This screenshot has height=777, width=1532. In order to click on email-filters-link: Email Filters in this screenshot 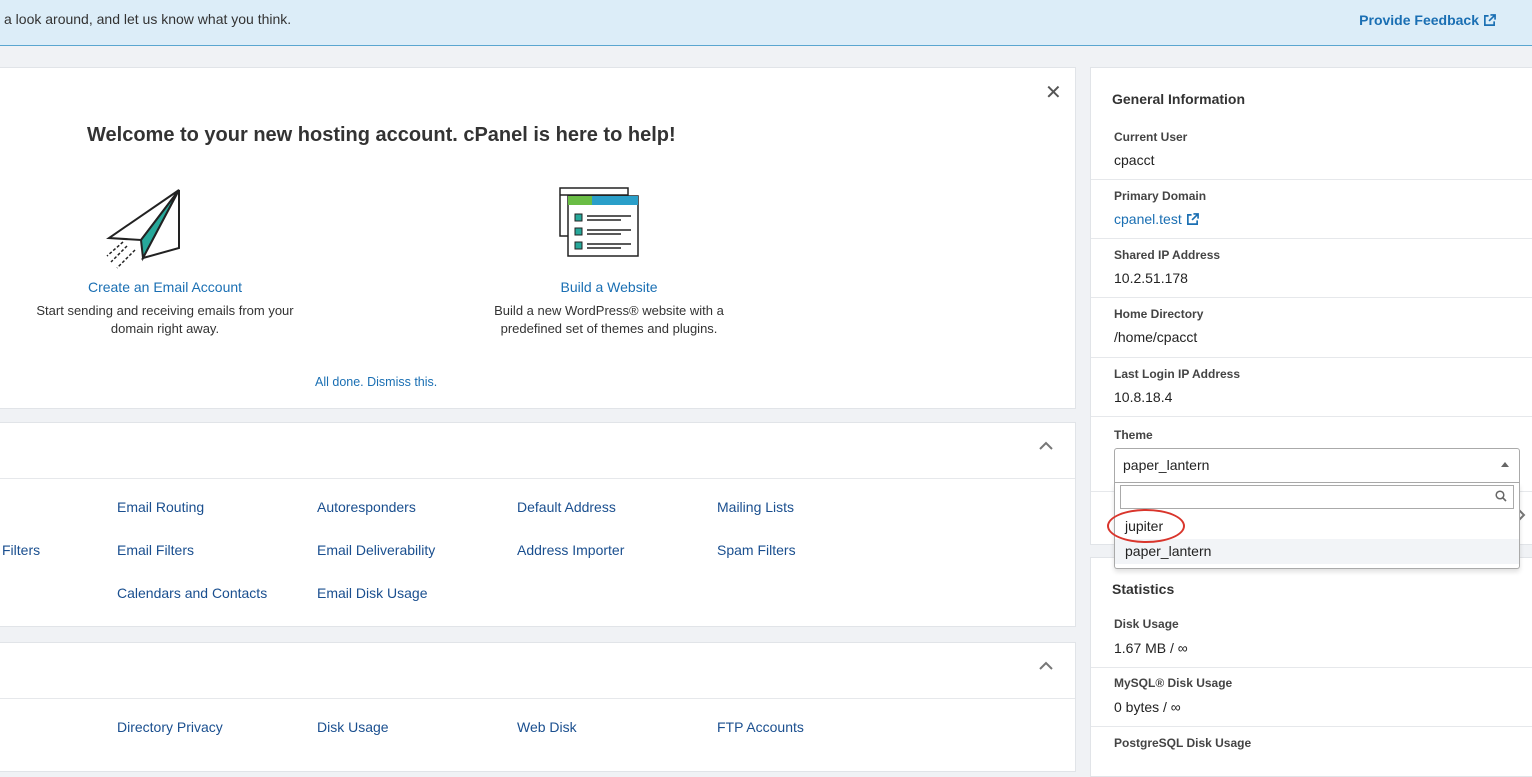, I will do `click(155, 550)`.